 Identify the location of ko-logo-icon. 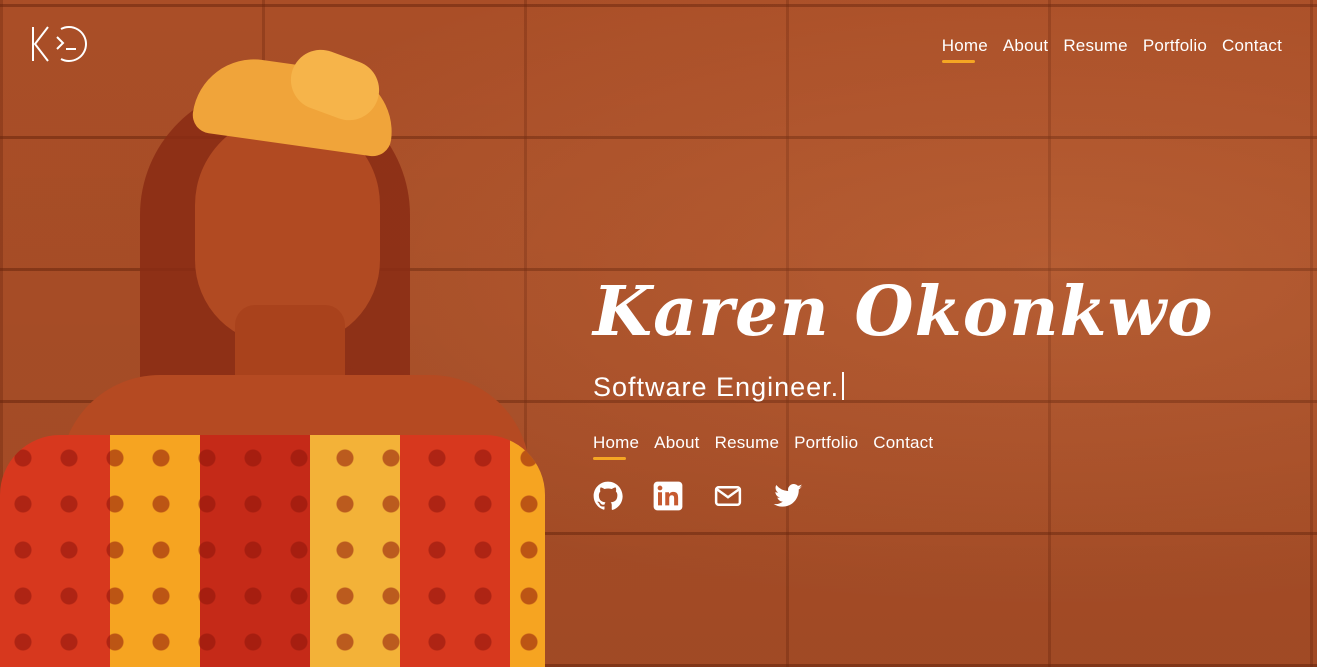
(61, 44).